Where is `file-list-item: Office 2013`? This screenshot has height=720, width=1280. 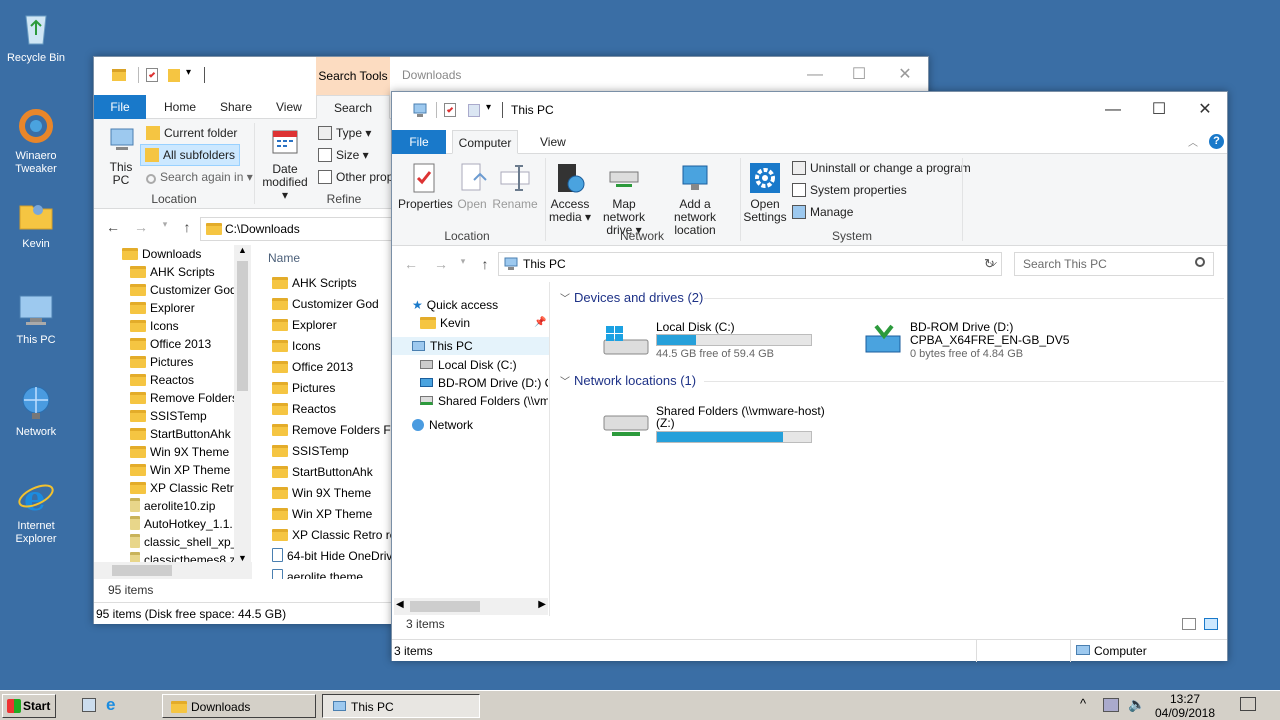 file-list-item: Office 2013 is located at coordinates (332, 367).